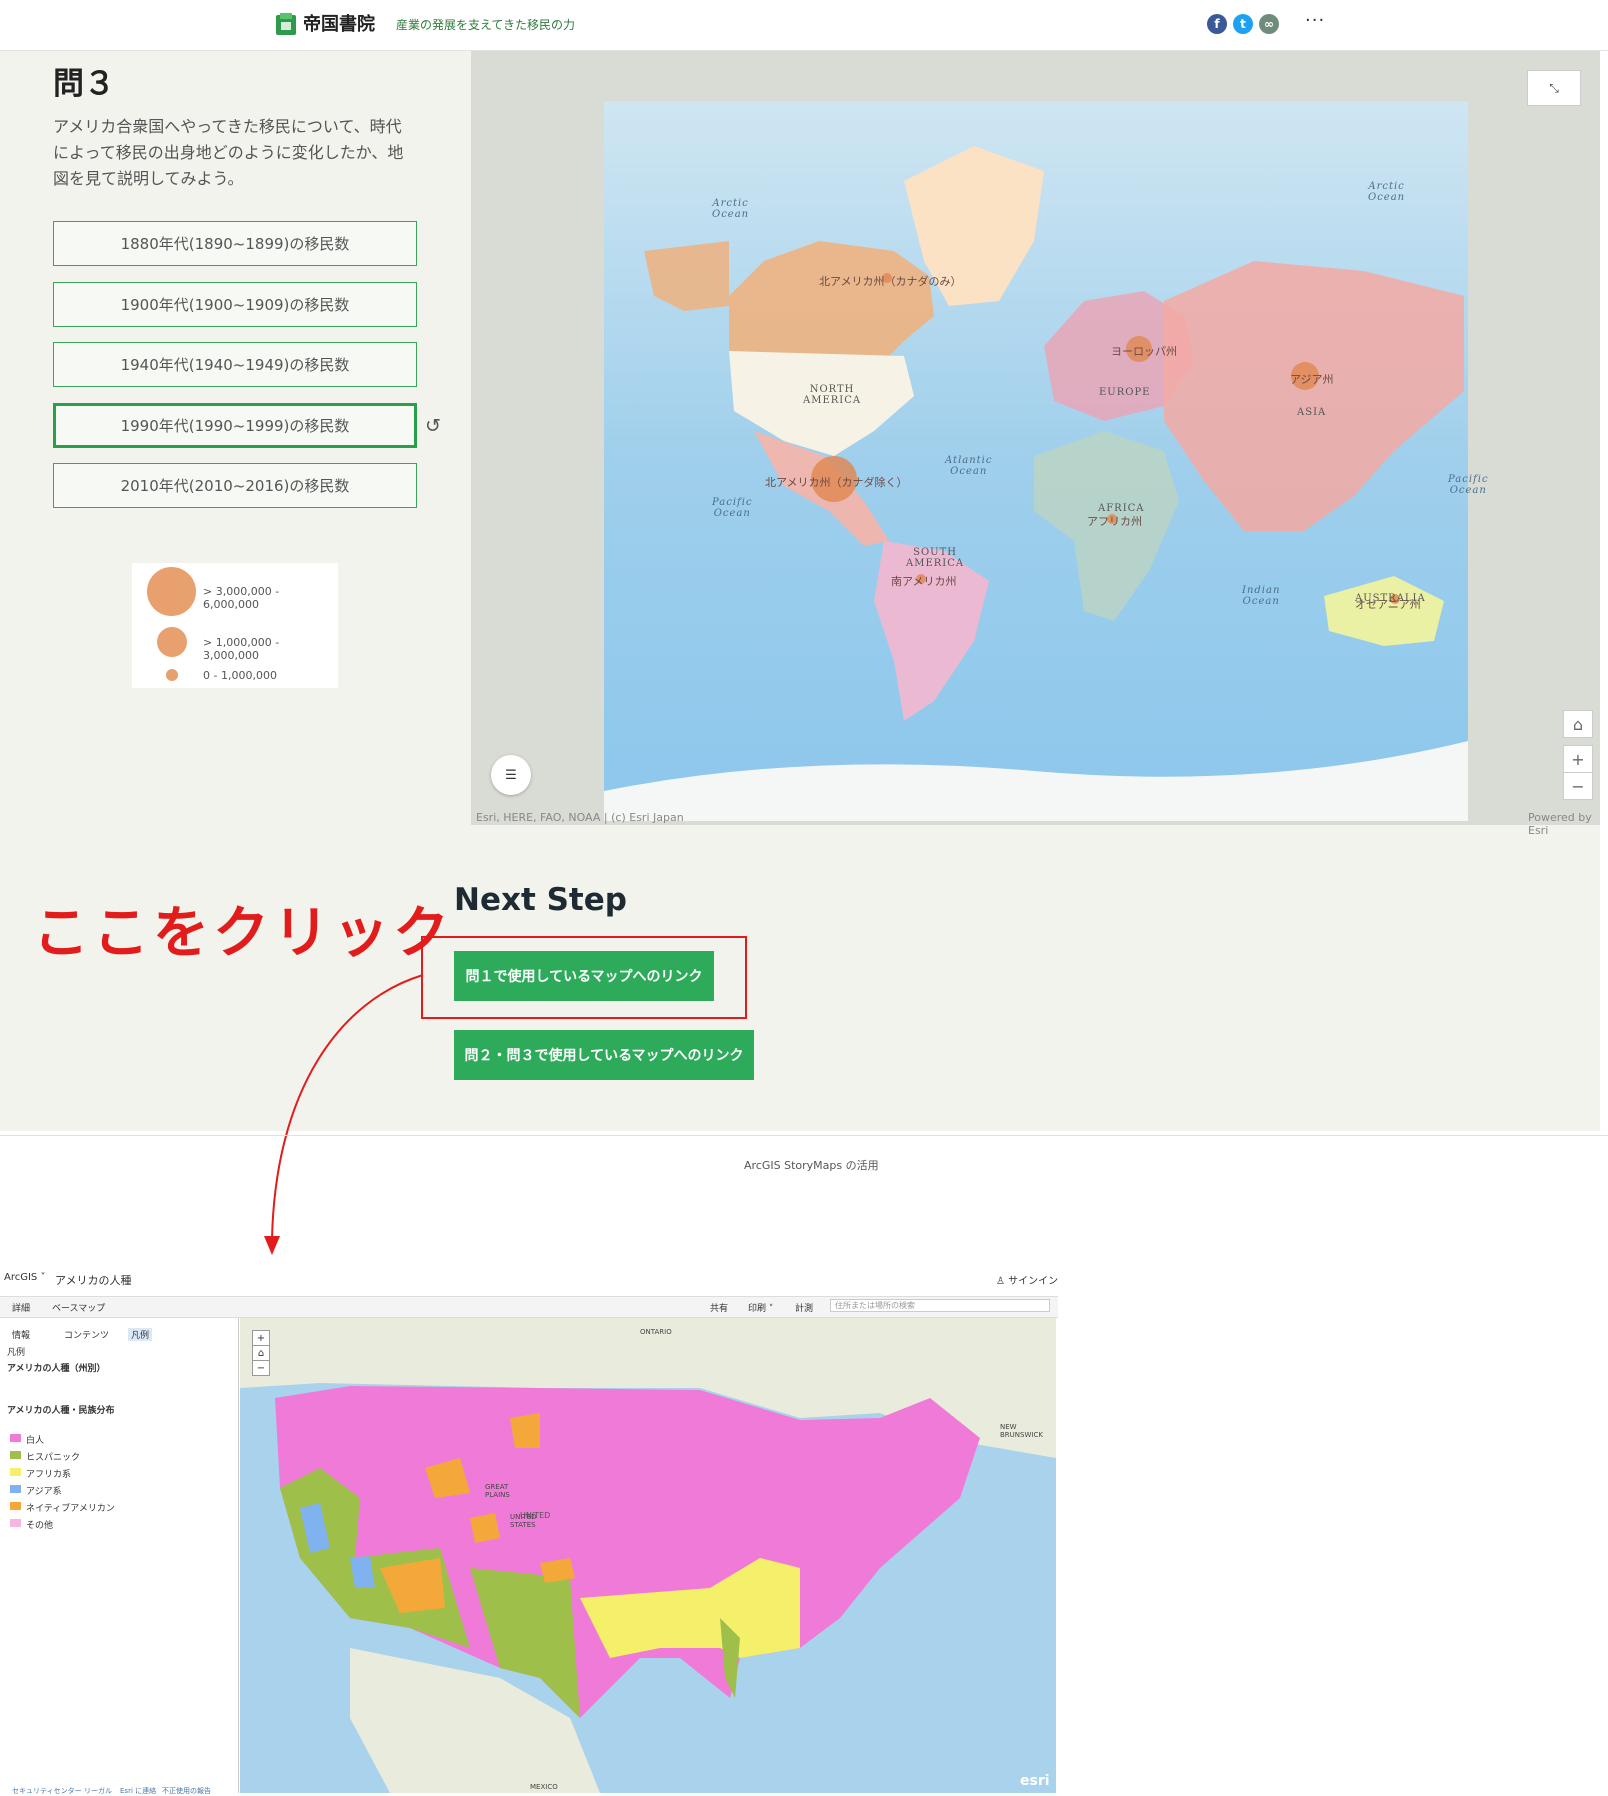 This screenshot has height=1796, width=1608. What do you see at coordinates (1021, 1431) in the screenshot?
I see `label-new-brunswick: NEW BRUNSWICK` at bounding box center [1021, 1431].